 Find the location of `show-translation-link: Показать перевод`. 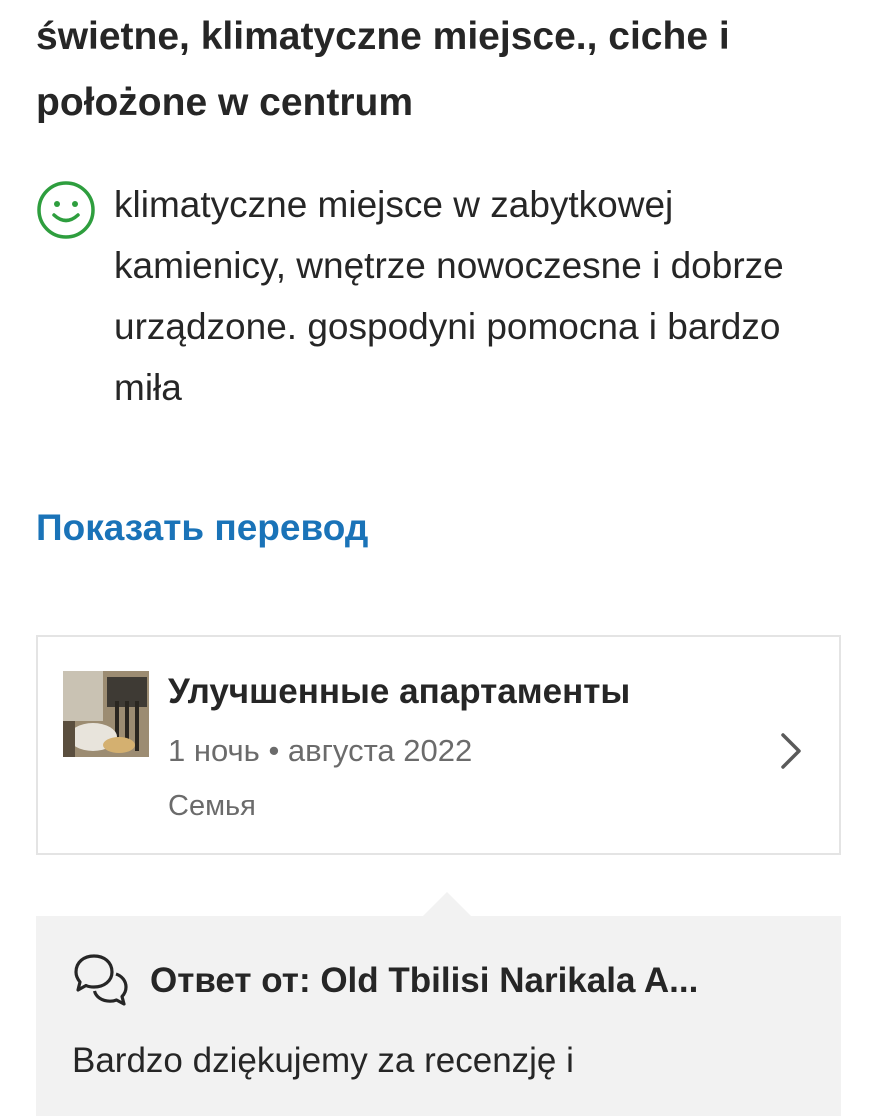

show-translation-link: Показать перевод is located at coordinates (202, 528).